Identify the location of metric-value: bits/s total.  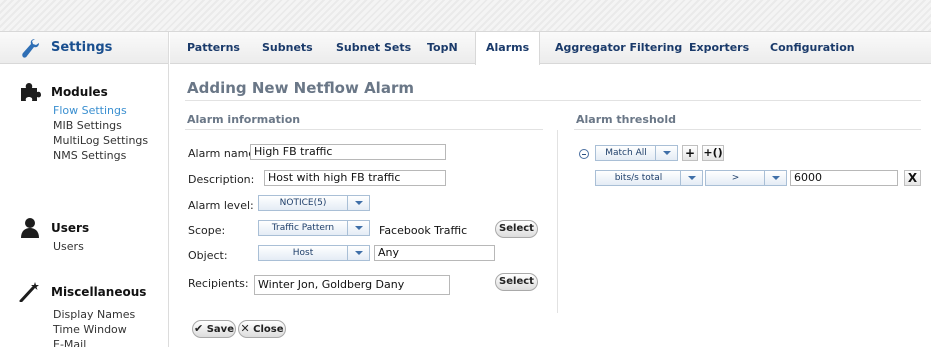
(638, 178).